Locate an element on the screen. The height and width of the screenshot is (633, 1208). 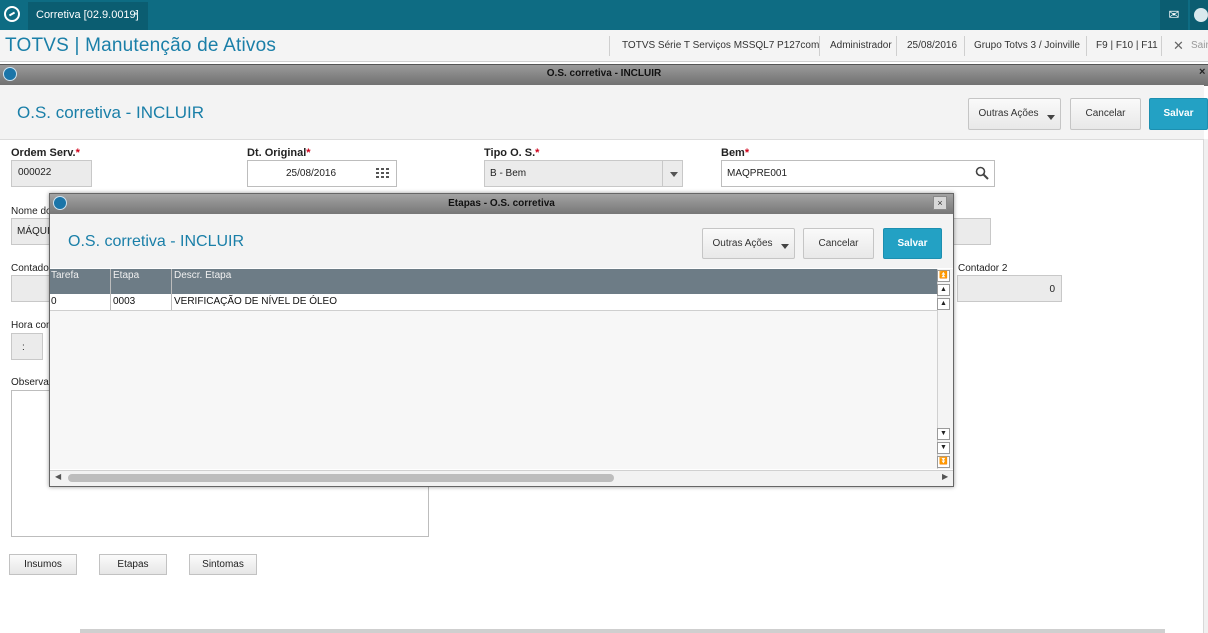
bem-field: MAQPRE001 is located at coordinates (858, 173).